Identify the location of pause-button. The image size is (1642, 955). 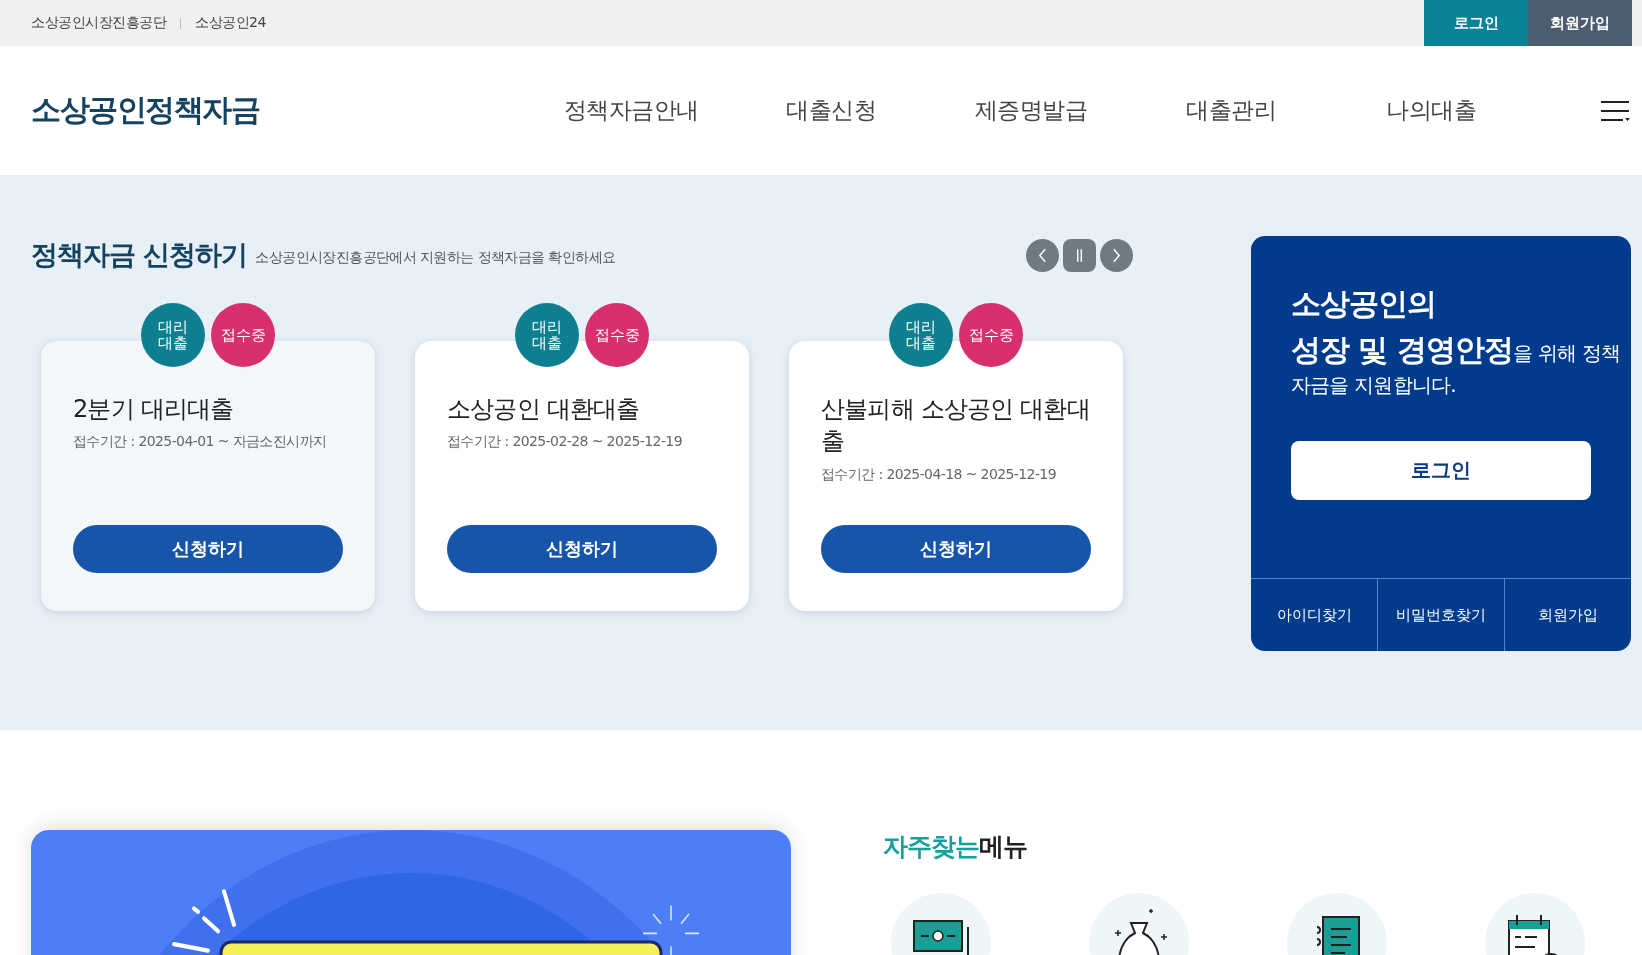
(1079, 255).